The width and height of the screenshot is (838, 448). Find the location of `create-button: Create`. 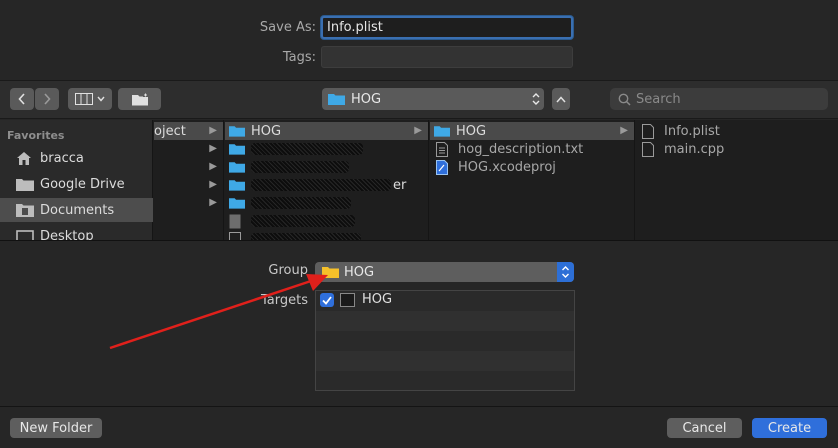

create-button: Create is located at coordinates (789, 428).